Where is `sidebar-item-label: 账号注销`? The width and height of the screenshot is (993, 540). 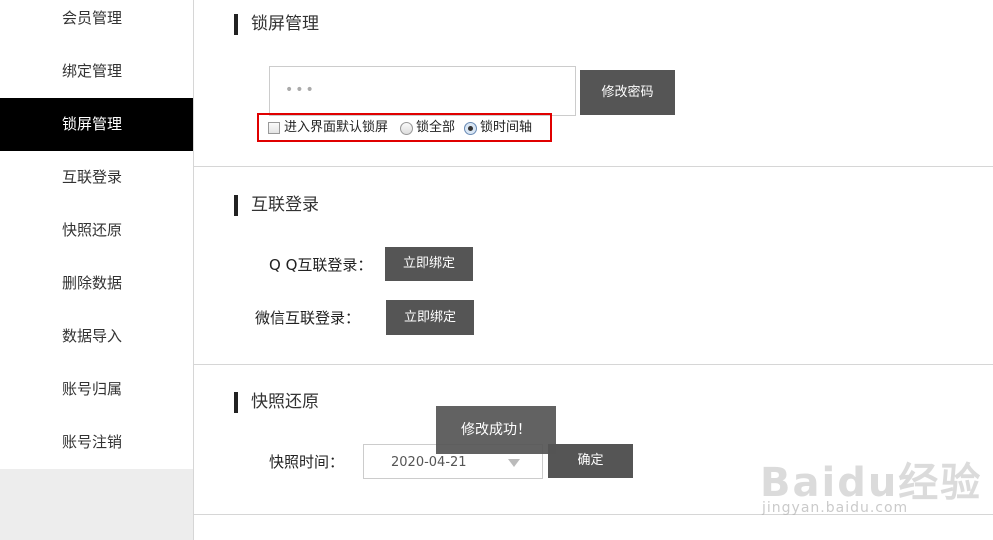 sidebar-item-label: 账号注销 is located at coordinates (92, 442).